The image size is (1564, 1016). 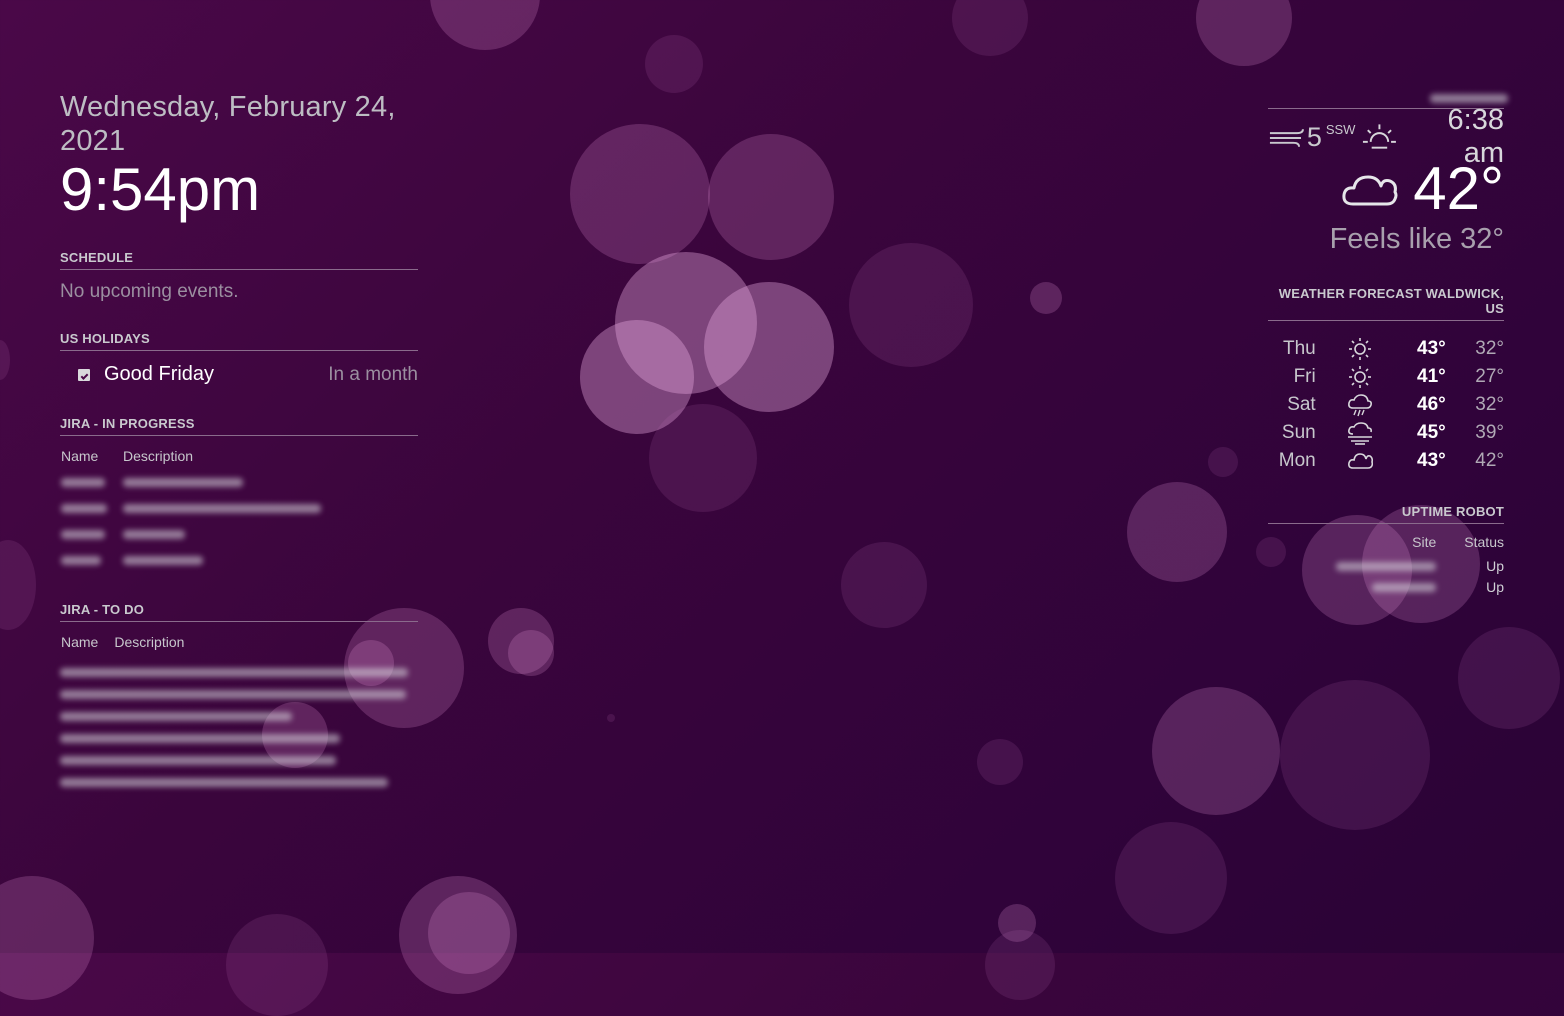 What do you see at coordinates (1489, 432) in the screenshot?
I see `forecast-low: 39°` at bounding box center [1489, 432].